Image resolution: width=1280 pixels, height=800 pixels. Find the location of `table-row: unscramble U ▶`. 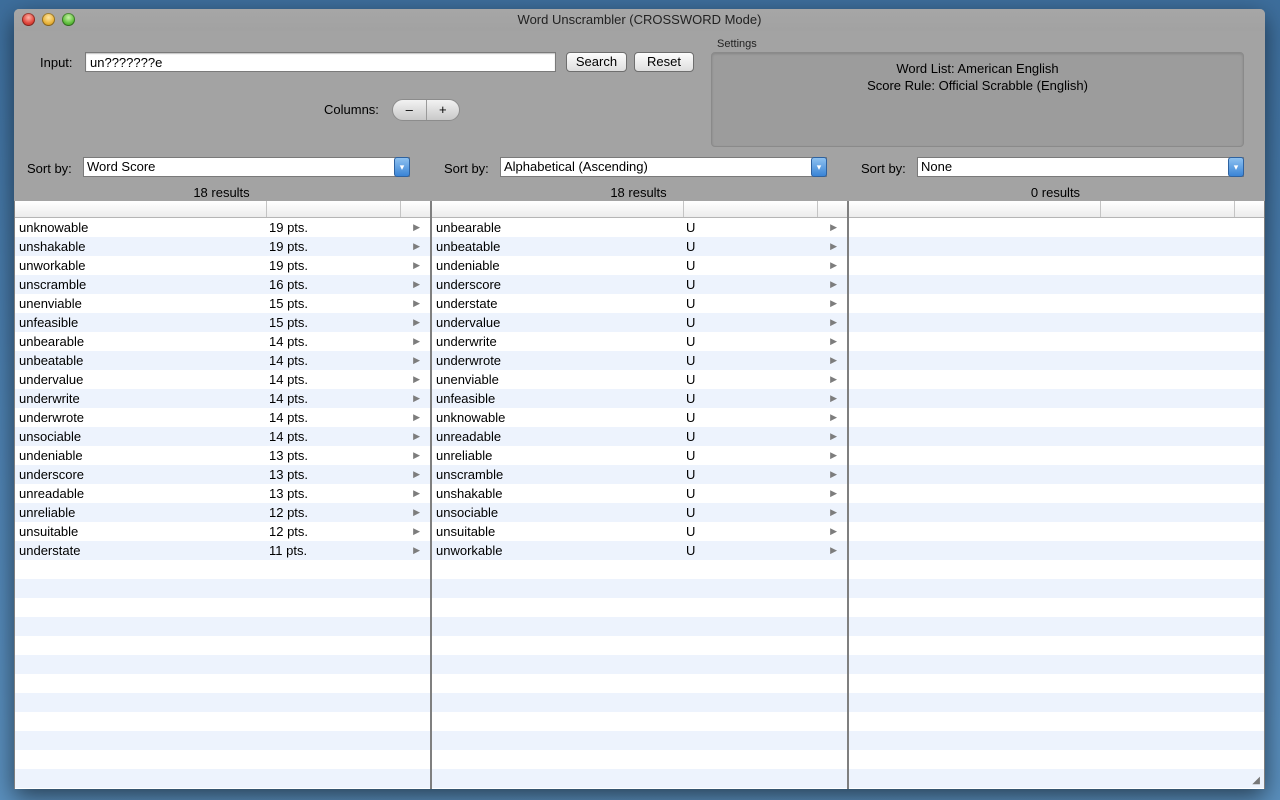

table-row: unscramble U ▶ is located at coordinates (639, 474).